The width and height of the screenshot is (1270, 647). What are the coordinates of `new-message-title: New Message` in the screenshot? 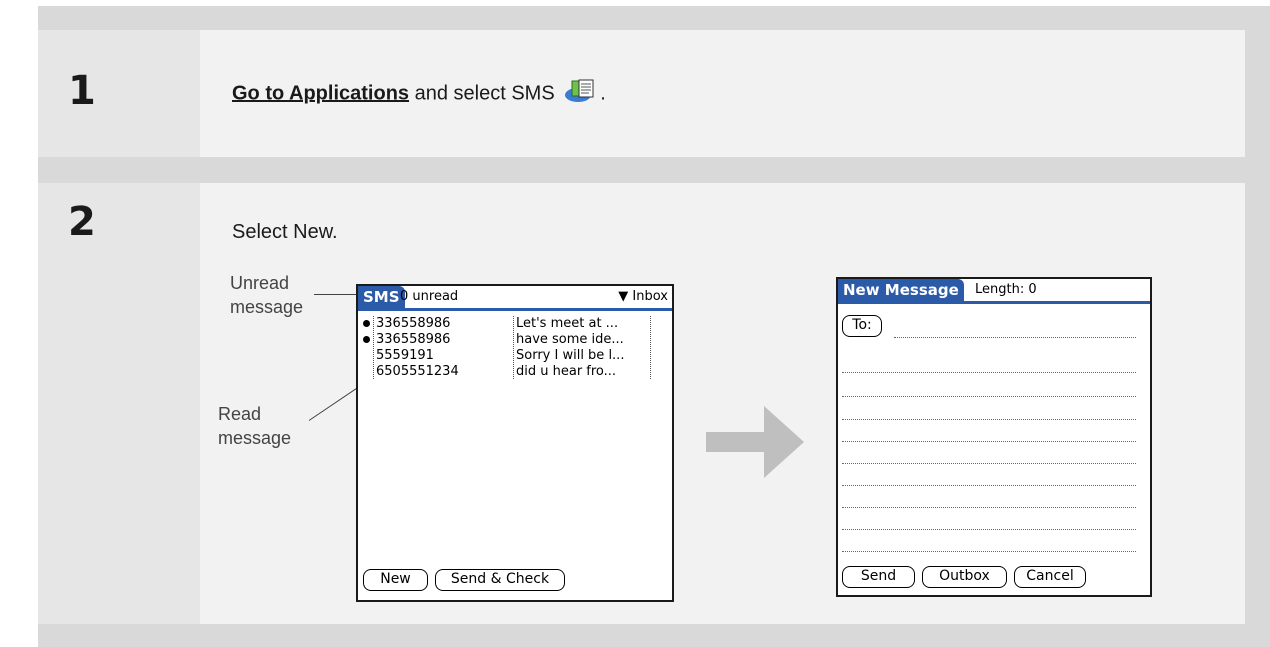 It's located at (901, 290).